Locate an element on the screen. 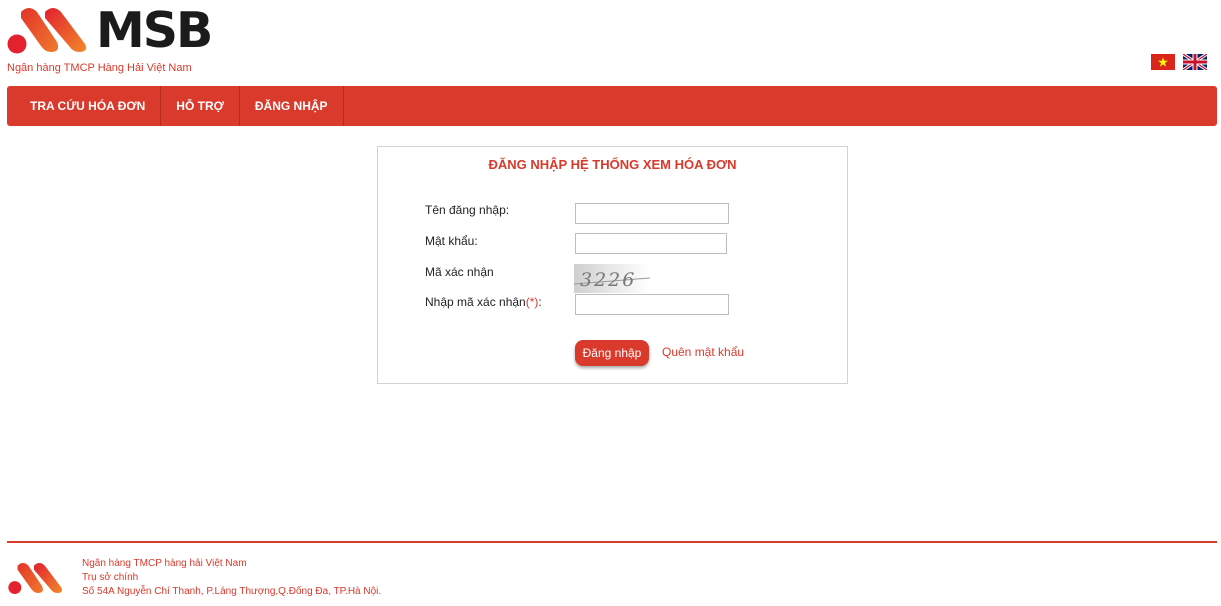 This screenshot has width=1221, height=606. captcha-label: Mã xác nhận is located at coordinates (459, 272).